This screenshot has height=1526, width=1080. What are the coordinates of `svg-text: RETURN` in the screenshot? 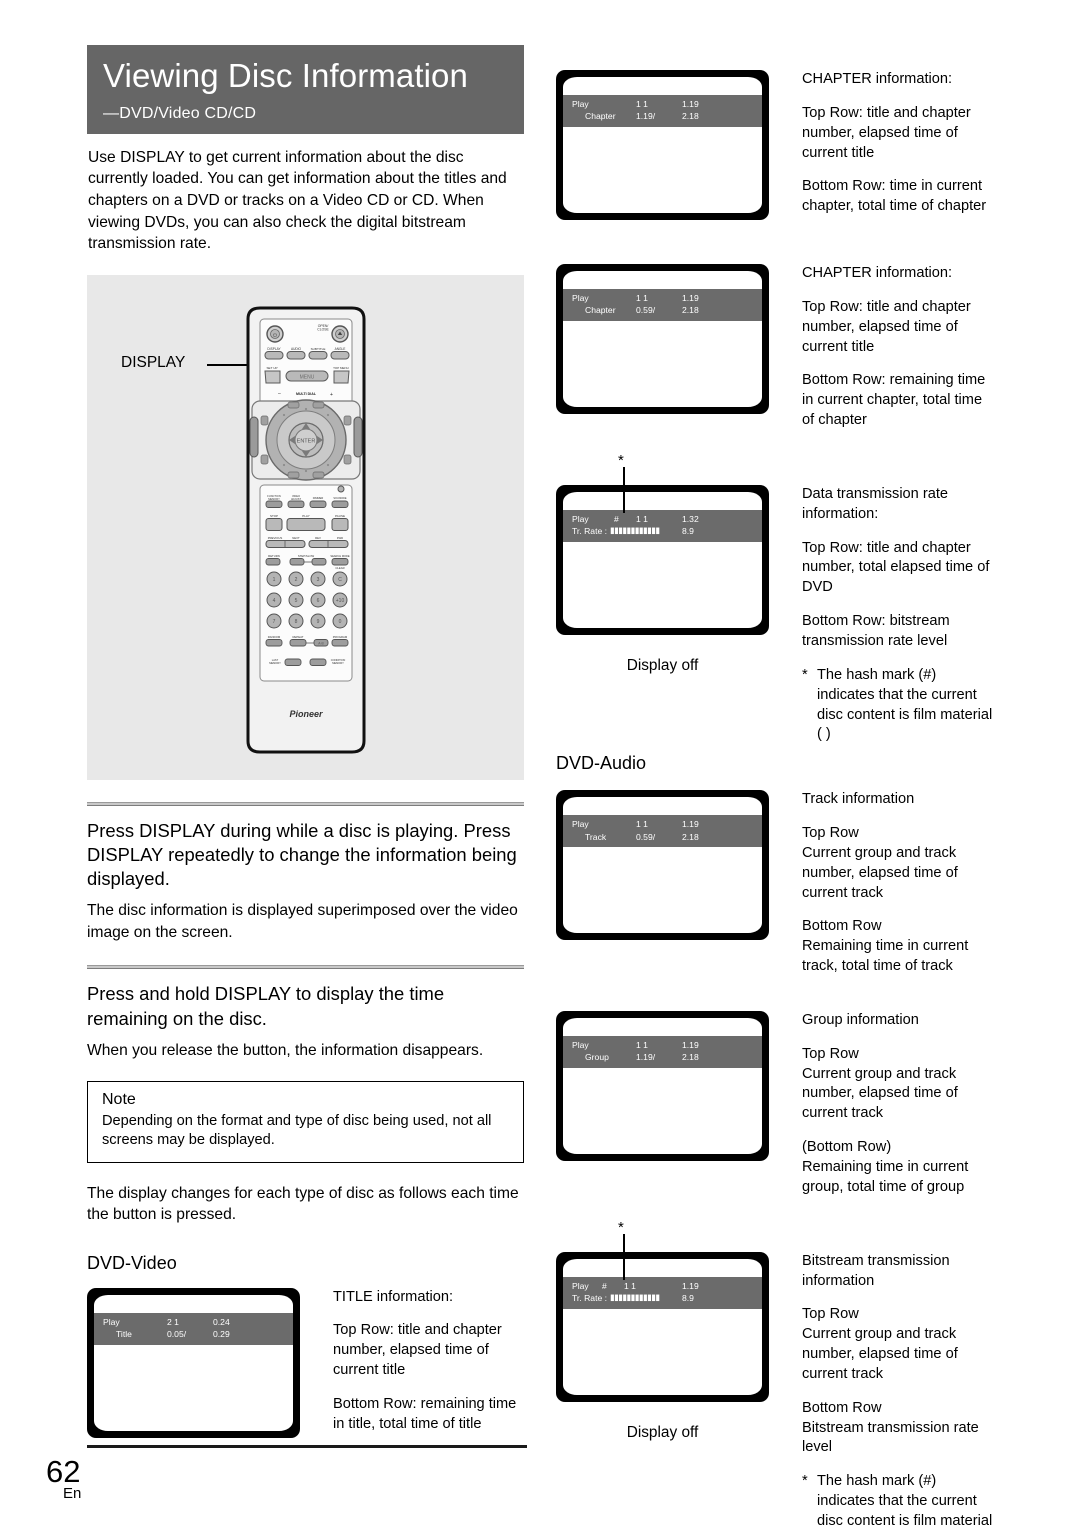 It's located at (274, 556).